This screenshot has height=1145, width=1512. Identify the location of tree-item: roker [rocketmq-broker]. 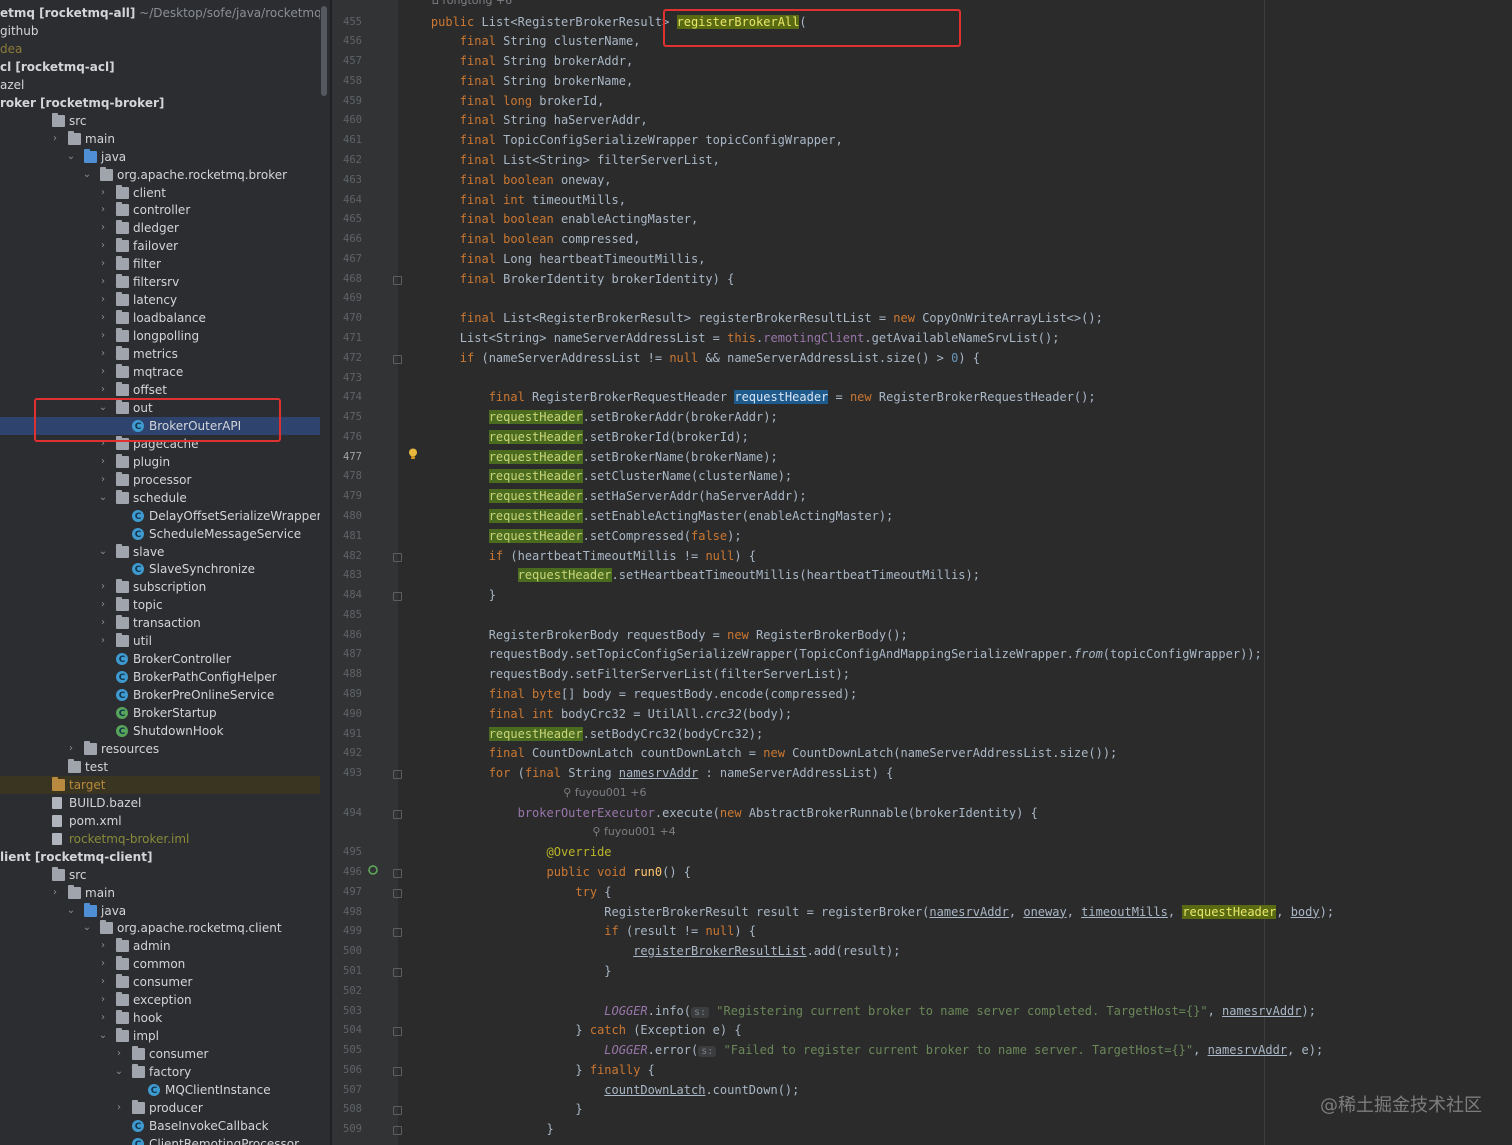
(160, 103).